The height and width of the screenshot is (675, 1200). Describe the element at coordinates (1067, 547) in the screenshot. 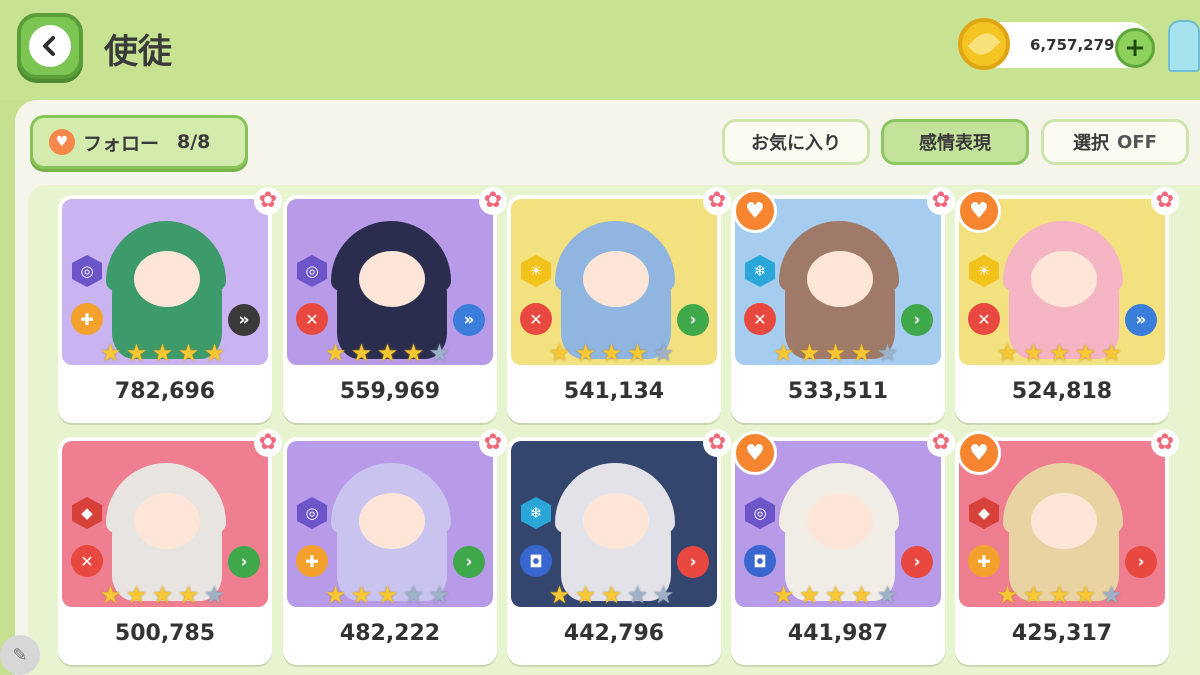

I see `character-card: ◆ ✚ › ★ ★ ★ ★ ★ 425,317 ✿ ♥` at that location.